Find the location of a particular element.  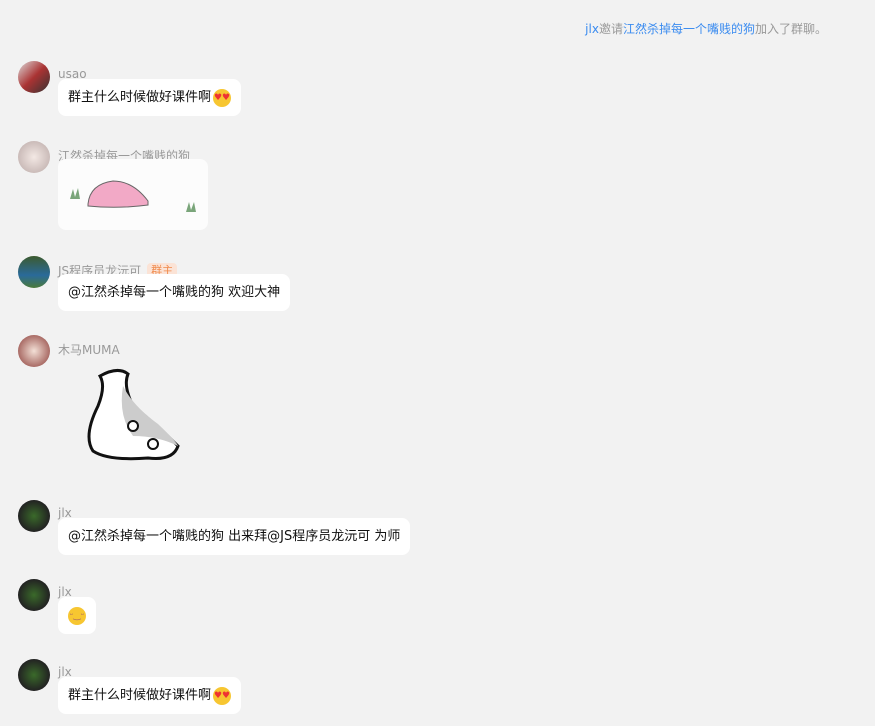

system-notice: jlx邀请江然杀掉每一个嘴贱的狗加入了群聊。 is located at coordinates (706, 28).